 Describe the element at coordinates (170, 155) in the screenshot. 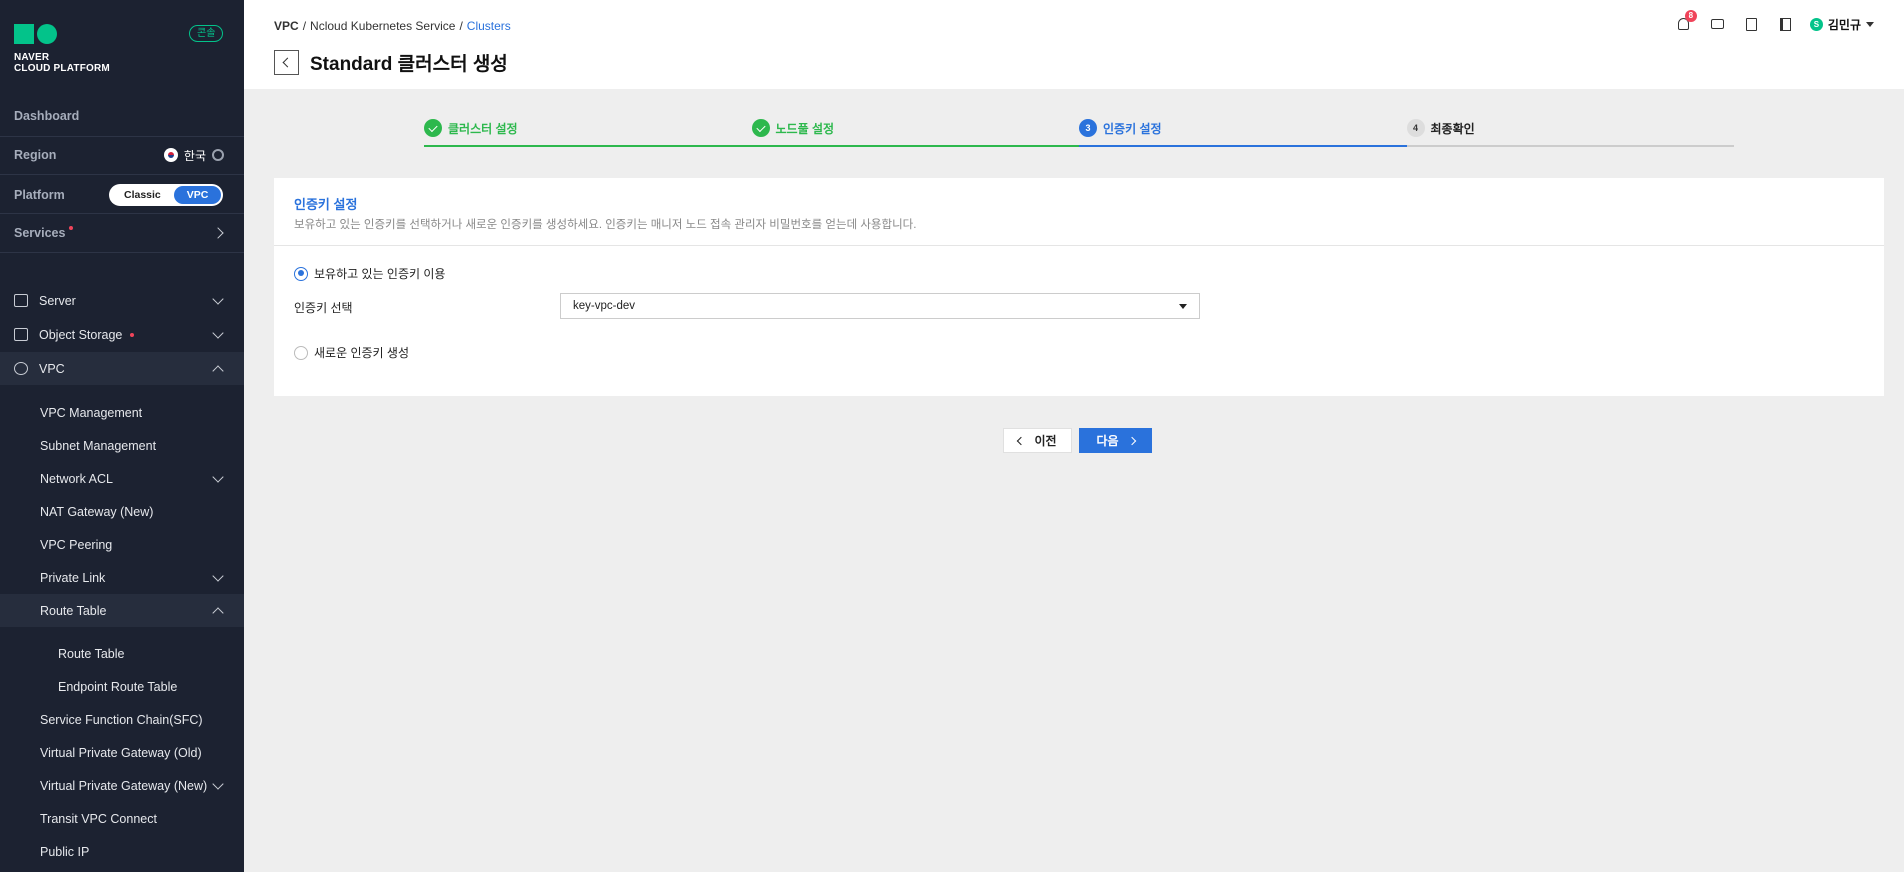

I see `korea-flag-icon` at that location.